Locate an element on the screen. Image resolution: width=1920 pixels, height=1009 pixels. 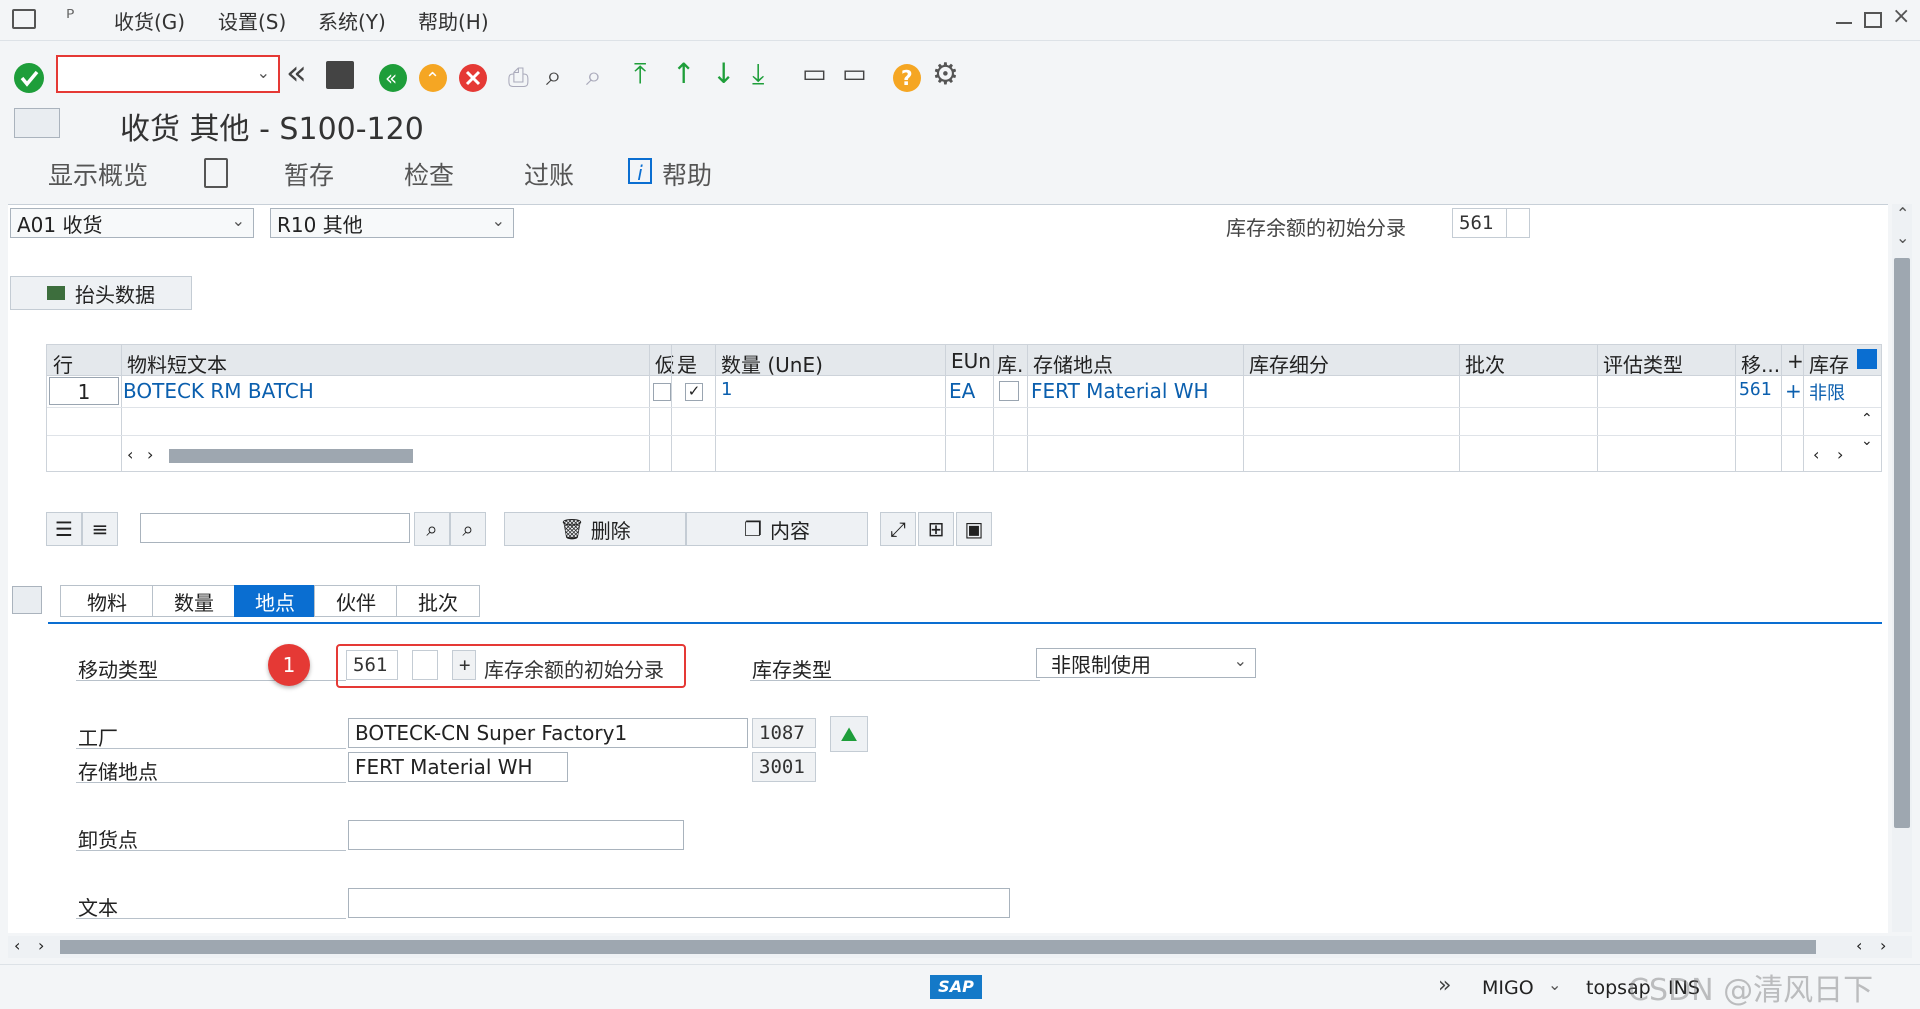
save-icon is located at coordinates (340, 75).